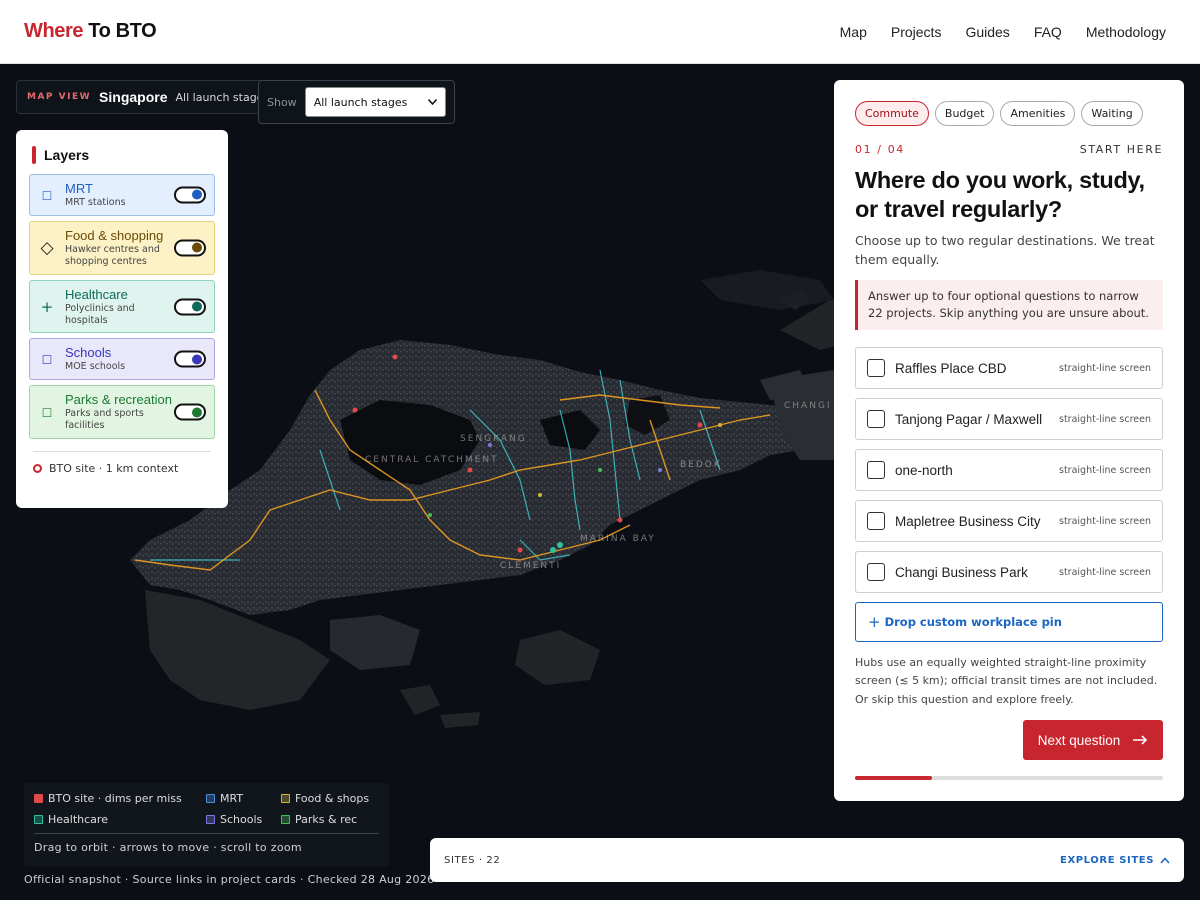 The width and height of the screenshot is (1200, 900). Describe the element at coordinates (1038, 113) in the screenshot. I see `chip-amenities: Amenities` at that location.